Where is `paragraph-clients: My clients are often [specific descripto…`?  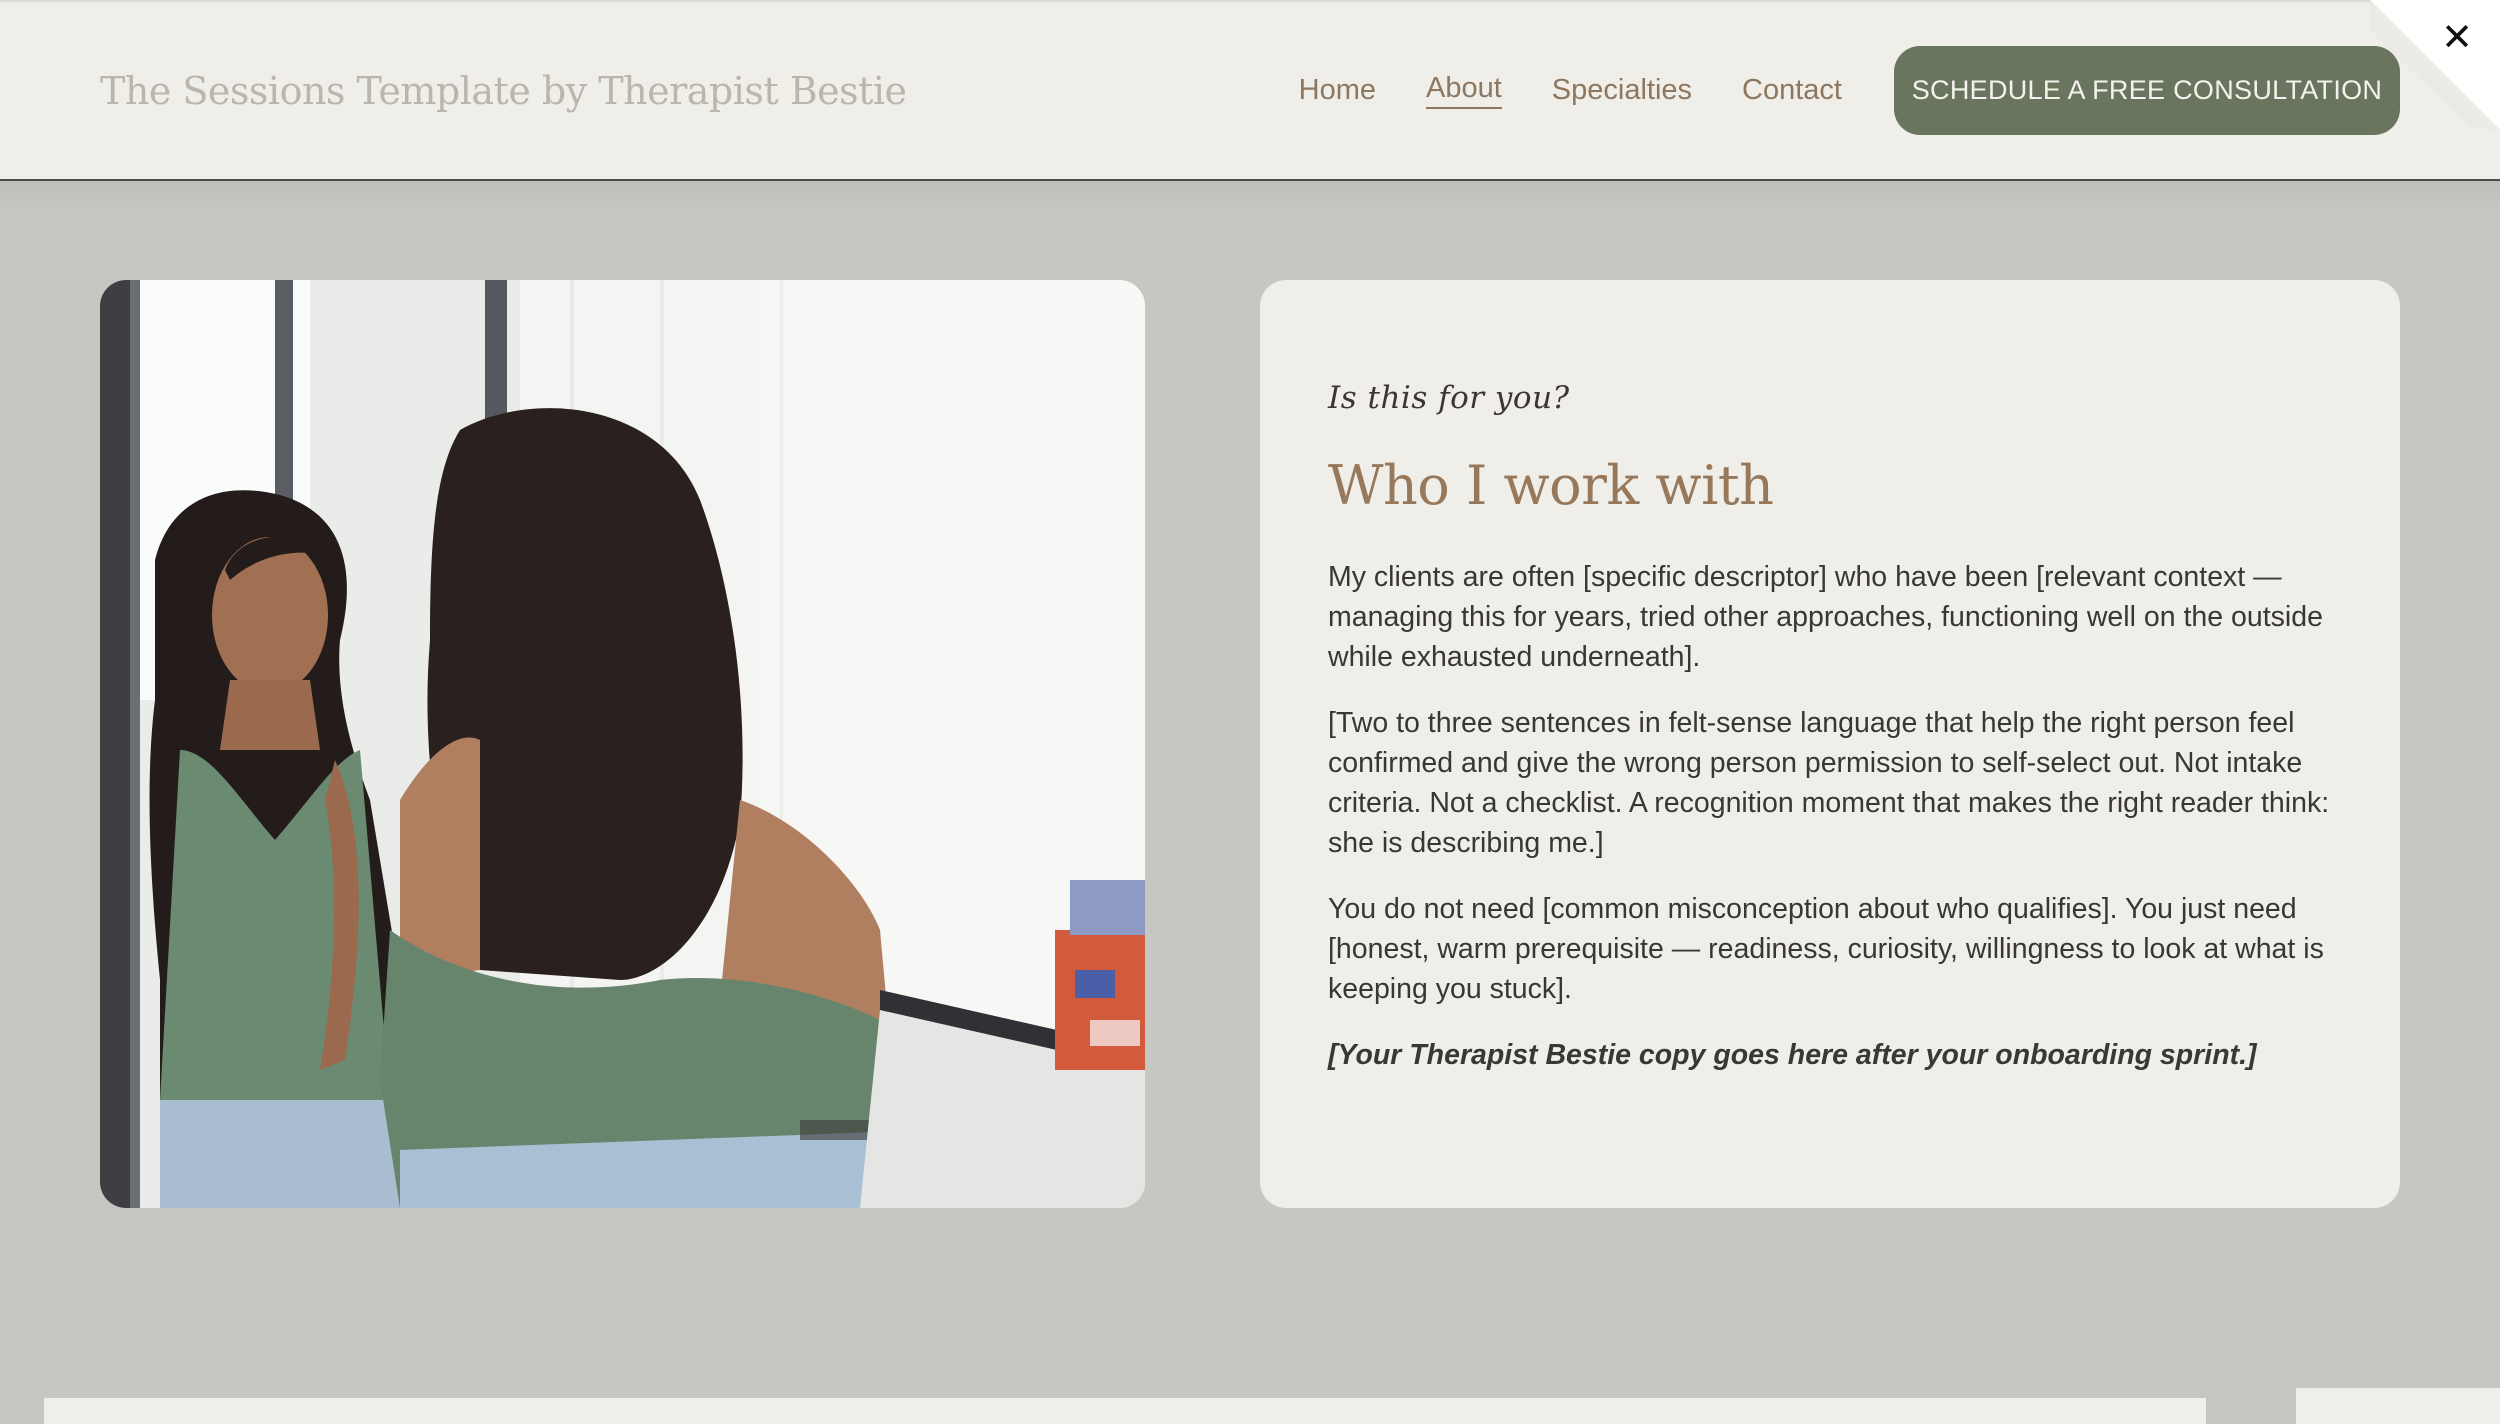 paragraph-clients: My clients are often [specific descripto… is located at coordinates (1825, 617).